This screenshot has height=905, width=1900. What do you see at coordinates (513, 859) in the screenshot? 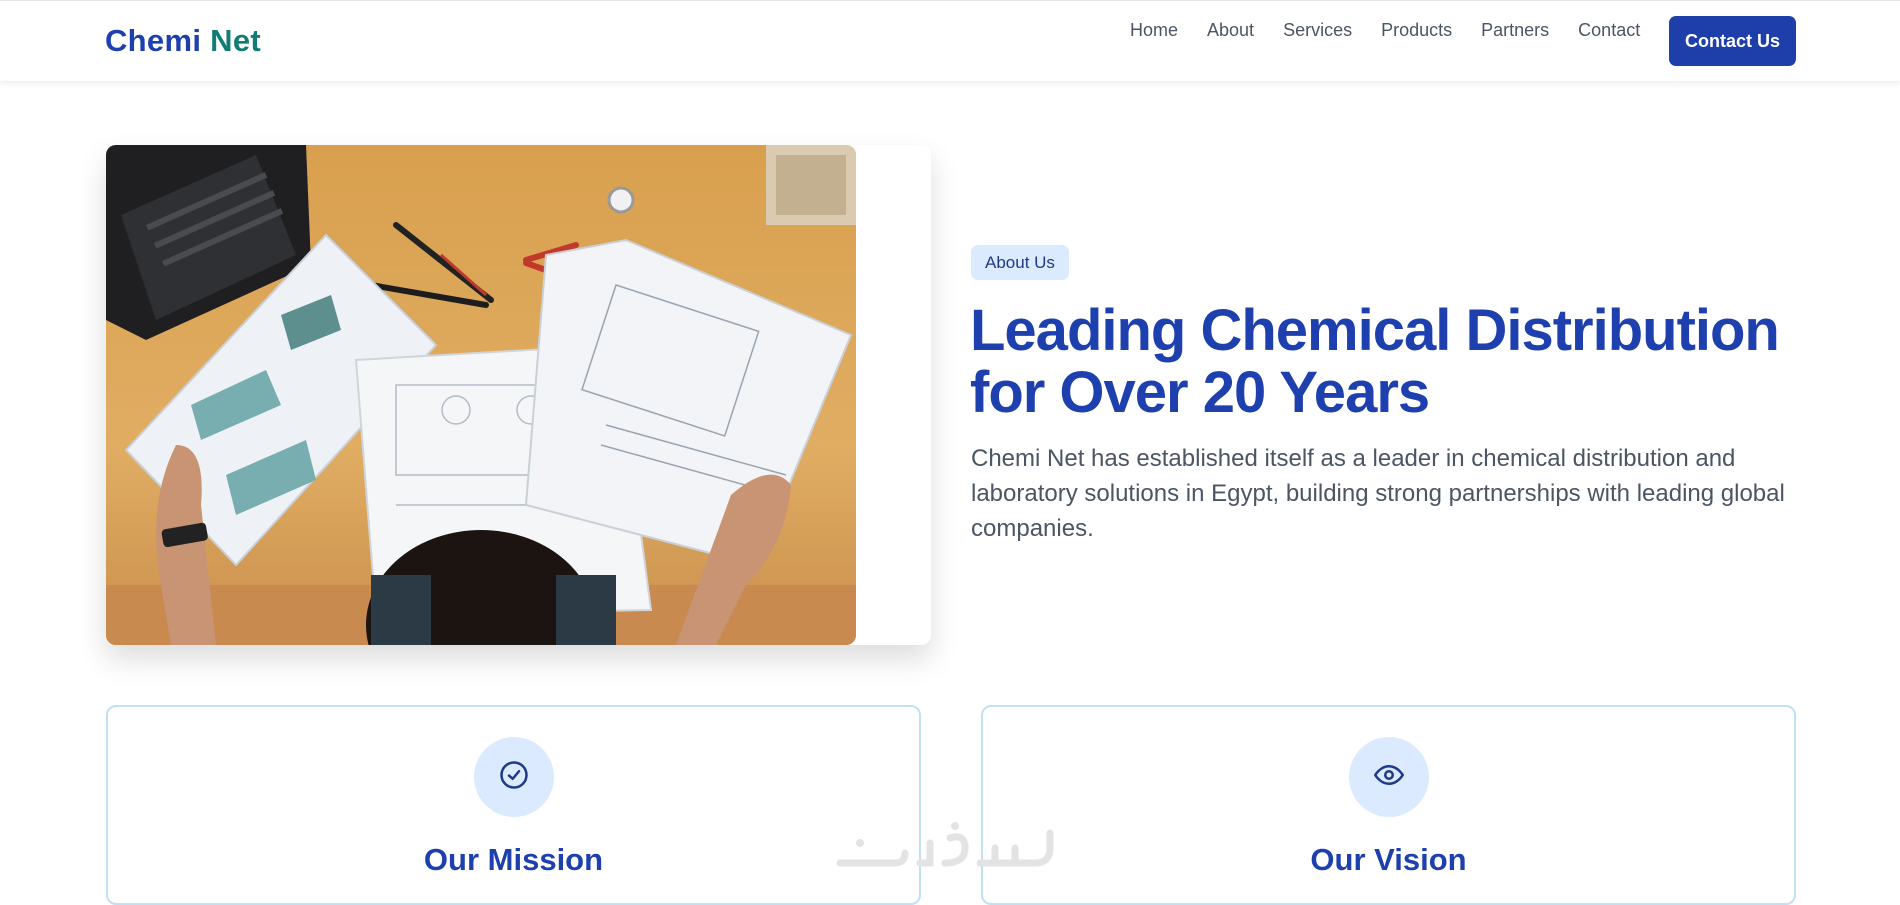
I see `mission-title: Our Mission` at bounding box center [513, 859].